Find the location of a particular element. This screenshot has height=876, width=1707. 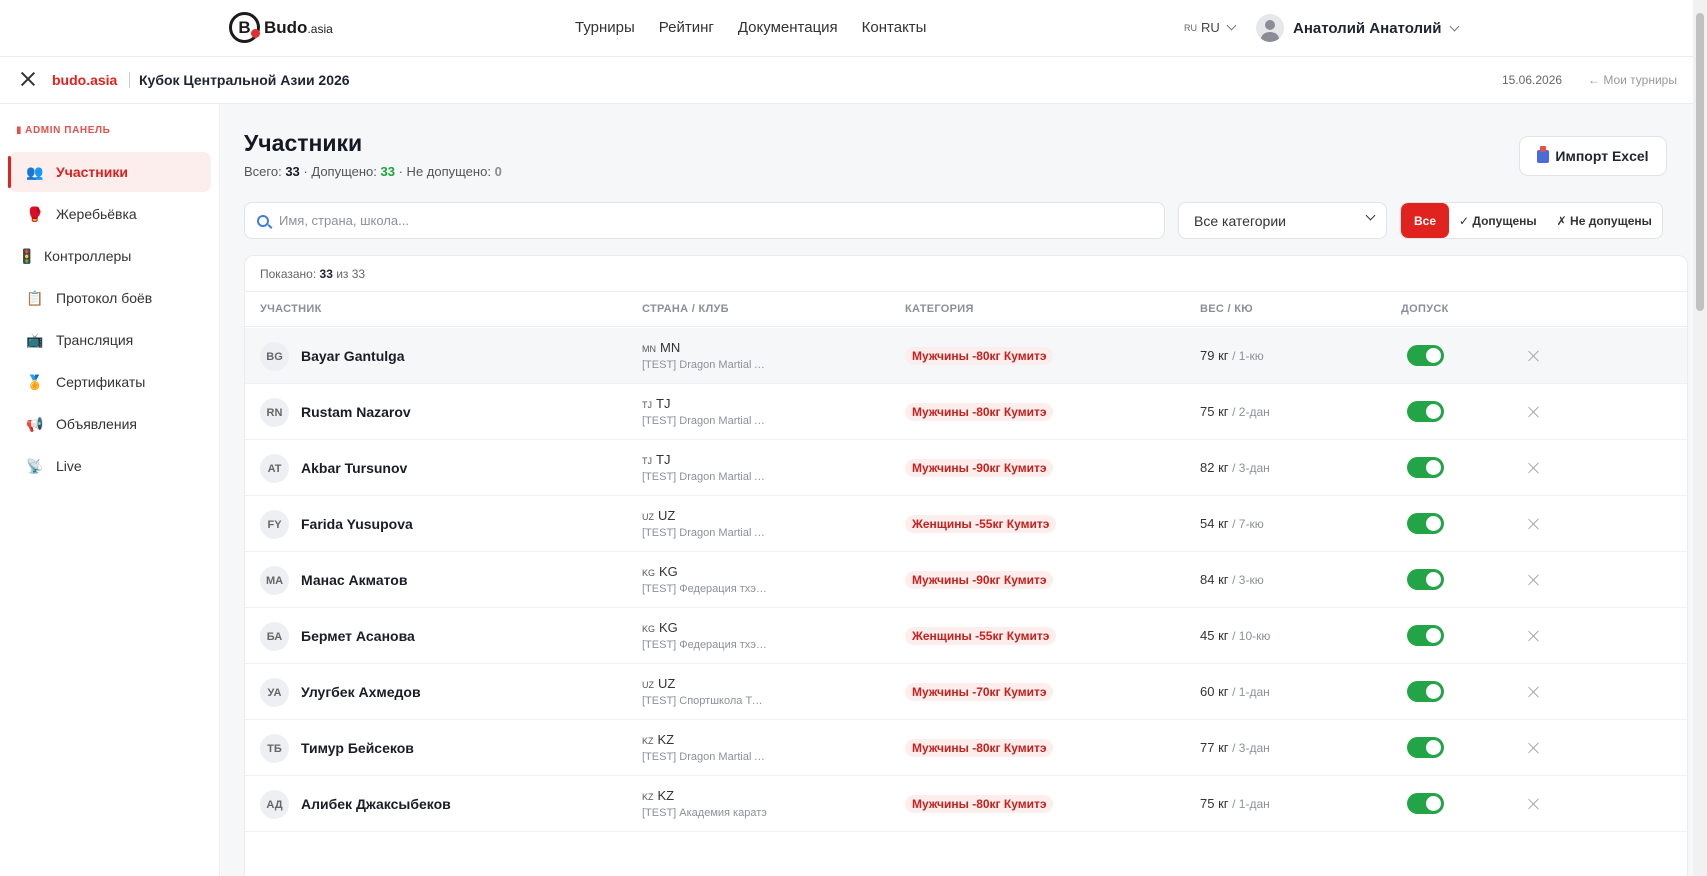

not-admitted-count: 0 is located at coordinates (498, 171).